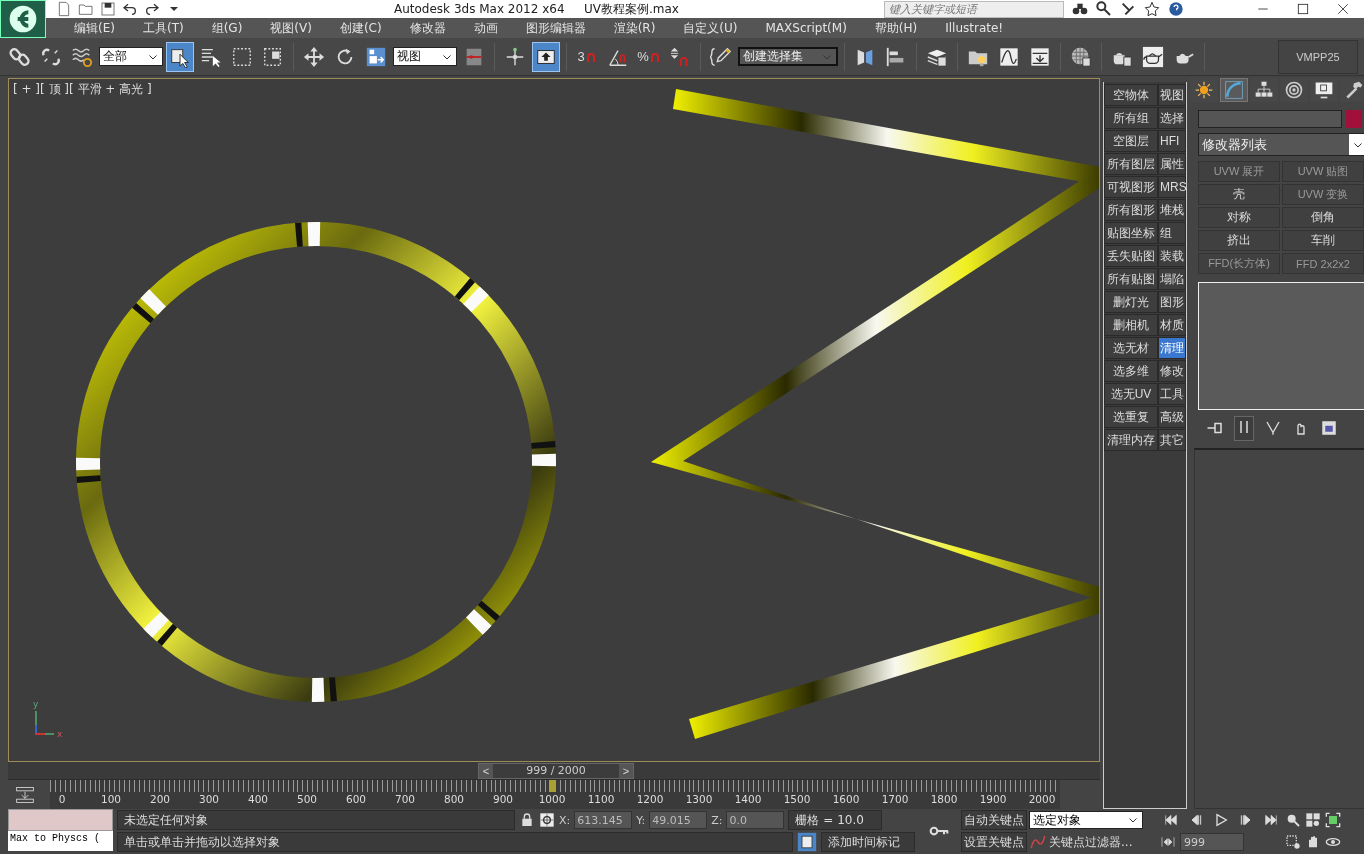  I want to click on script-button: 工具, so click(1172, 394).